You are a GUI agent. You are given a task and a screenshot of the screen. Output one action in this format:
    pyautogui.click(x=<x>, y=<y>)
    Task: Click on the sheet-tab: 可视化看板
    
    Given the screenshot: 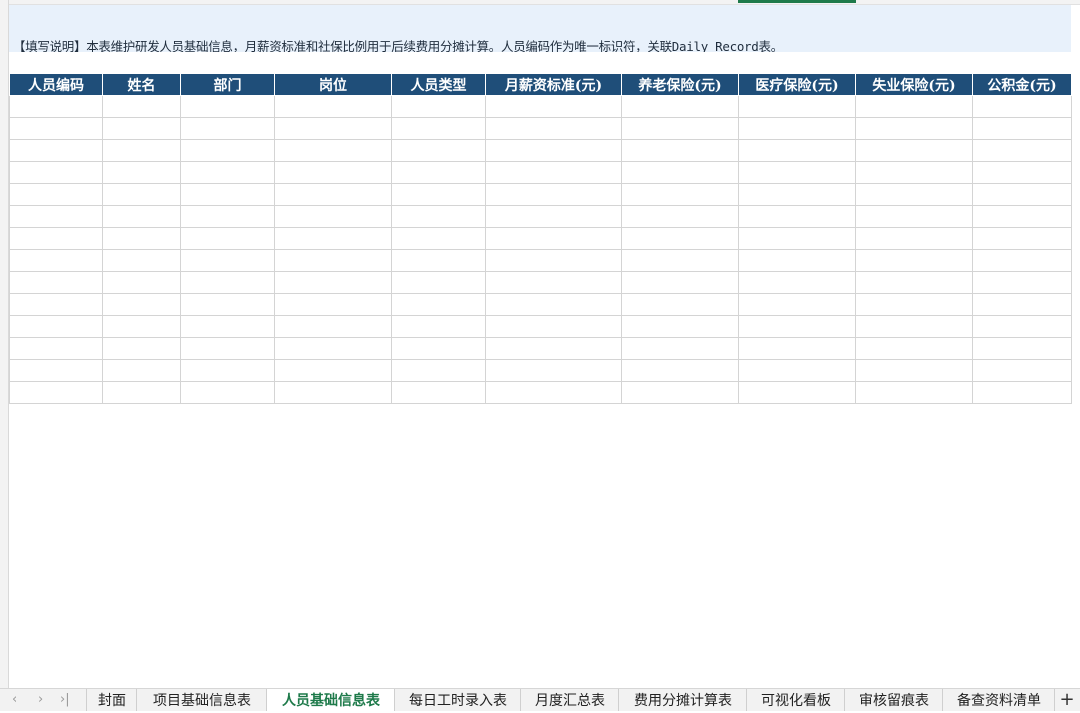 What is the action you would take?
    pyautogui.click(x=795, y=700)
    